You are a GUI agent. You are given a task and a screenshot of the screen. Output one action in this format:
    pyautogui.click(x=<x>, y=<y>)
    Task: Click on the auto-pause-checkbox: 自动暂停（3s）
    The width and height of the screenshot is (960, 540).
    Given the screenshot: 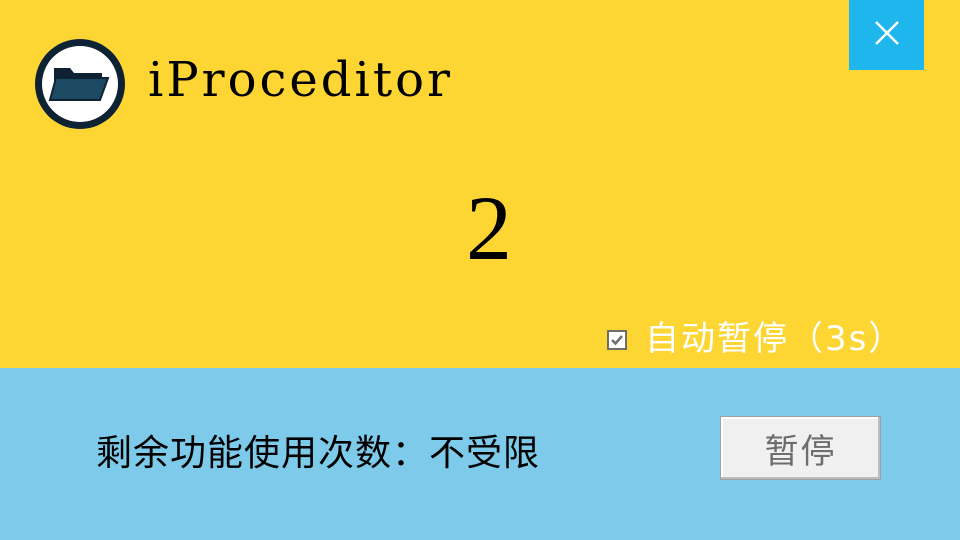 What is the action you would take?
    pyautogui.click(x=755, y=339)
    